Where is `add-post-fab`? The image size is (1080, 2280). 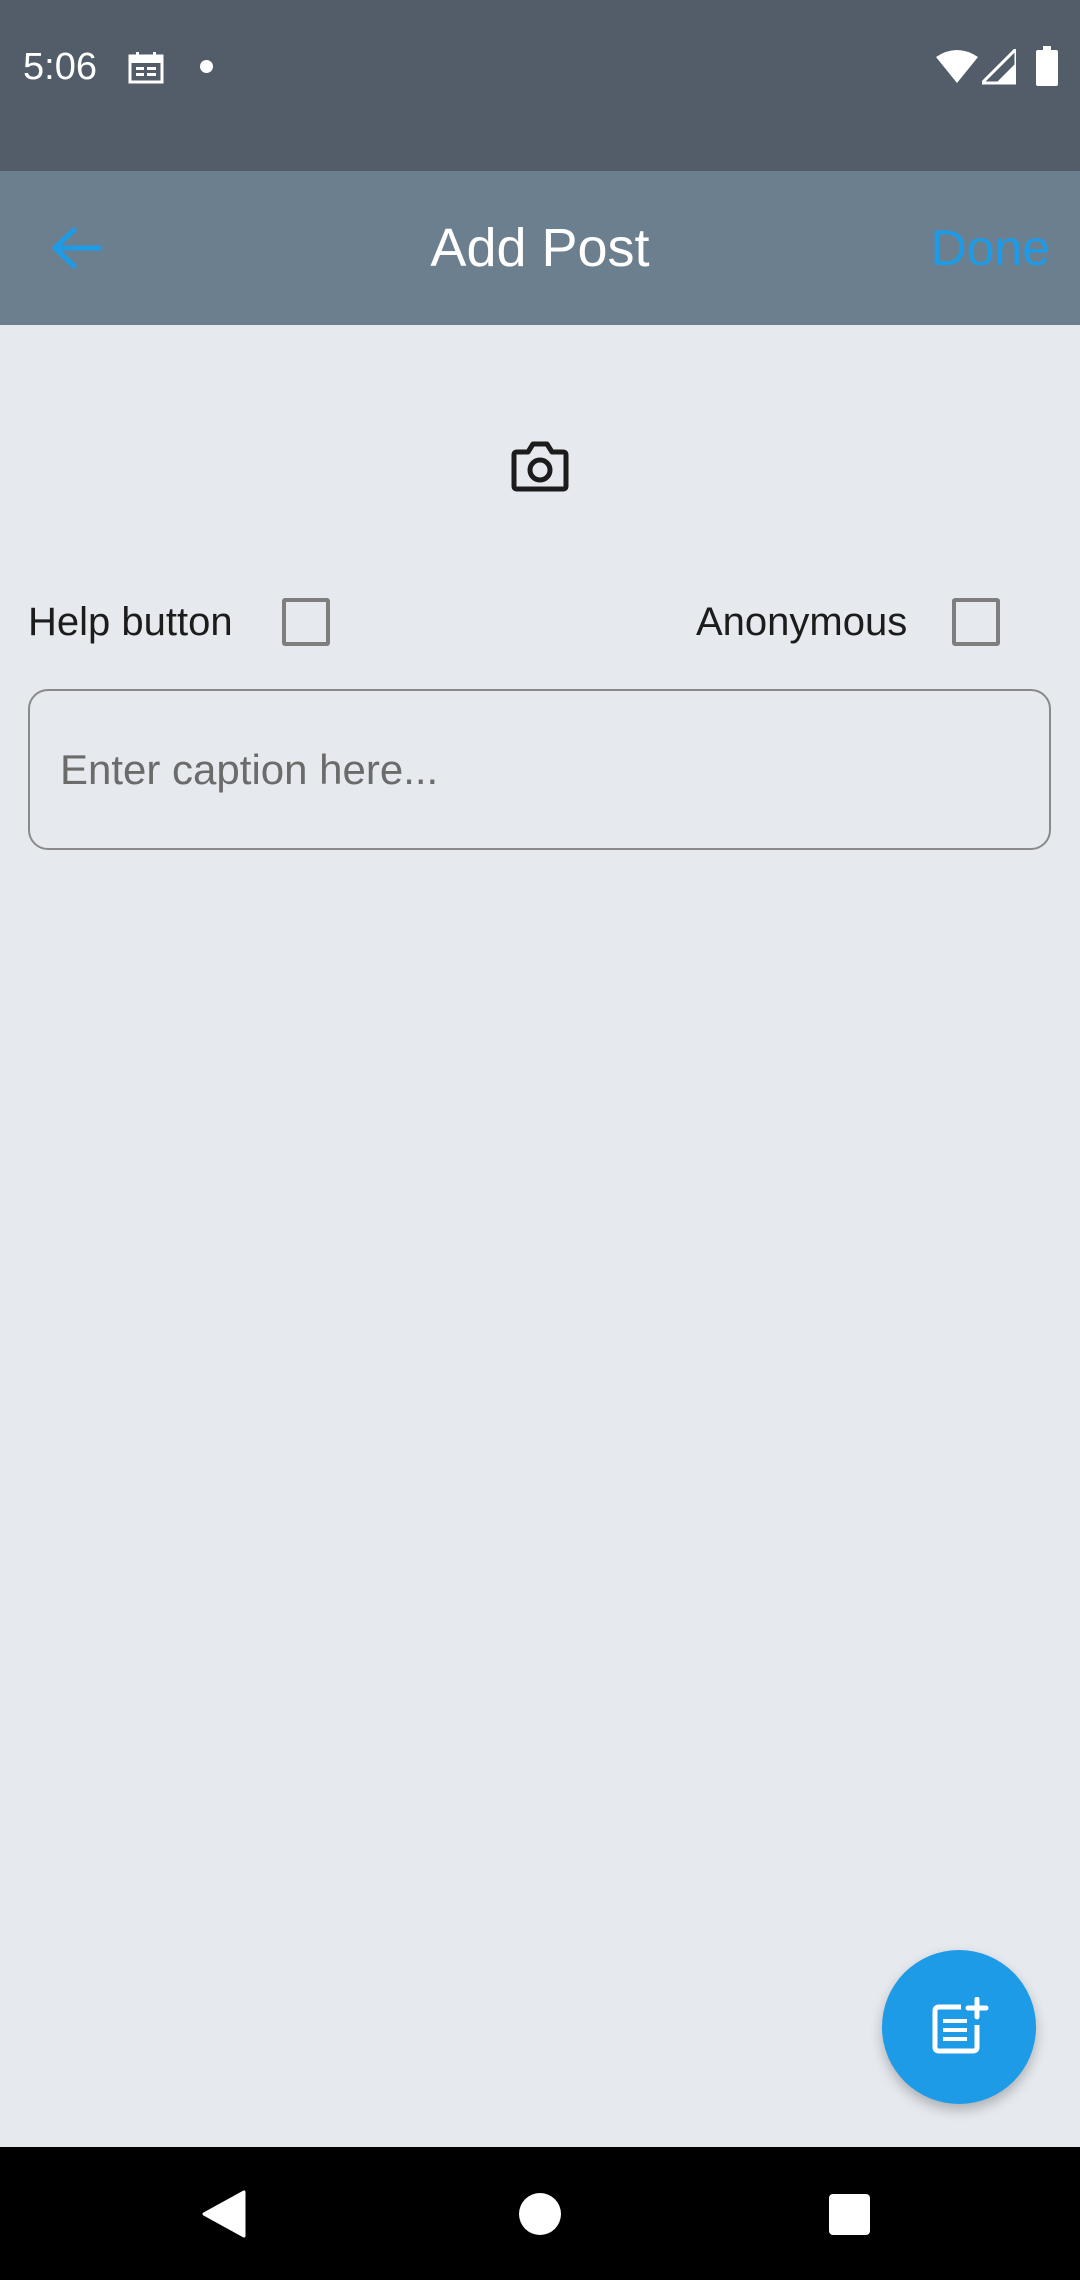 add-post-fab is located at coordinates (959, 2027).